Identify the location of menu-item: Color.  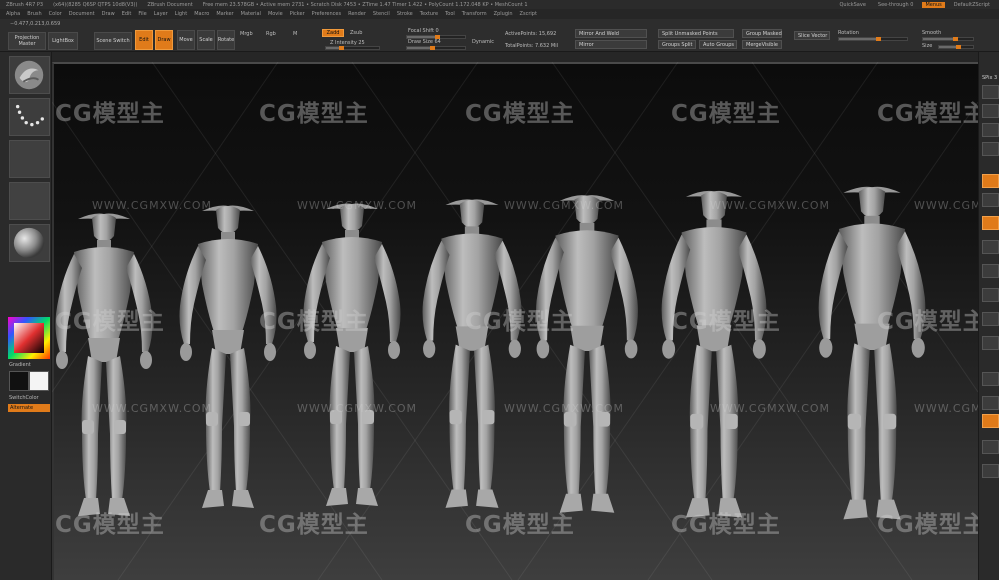
(55, 14).